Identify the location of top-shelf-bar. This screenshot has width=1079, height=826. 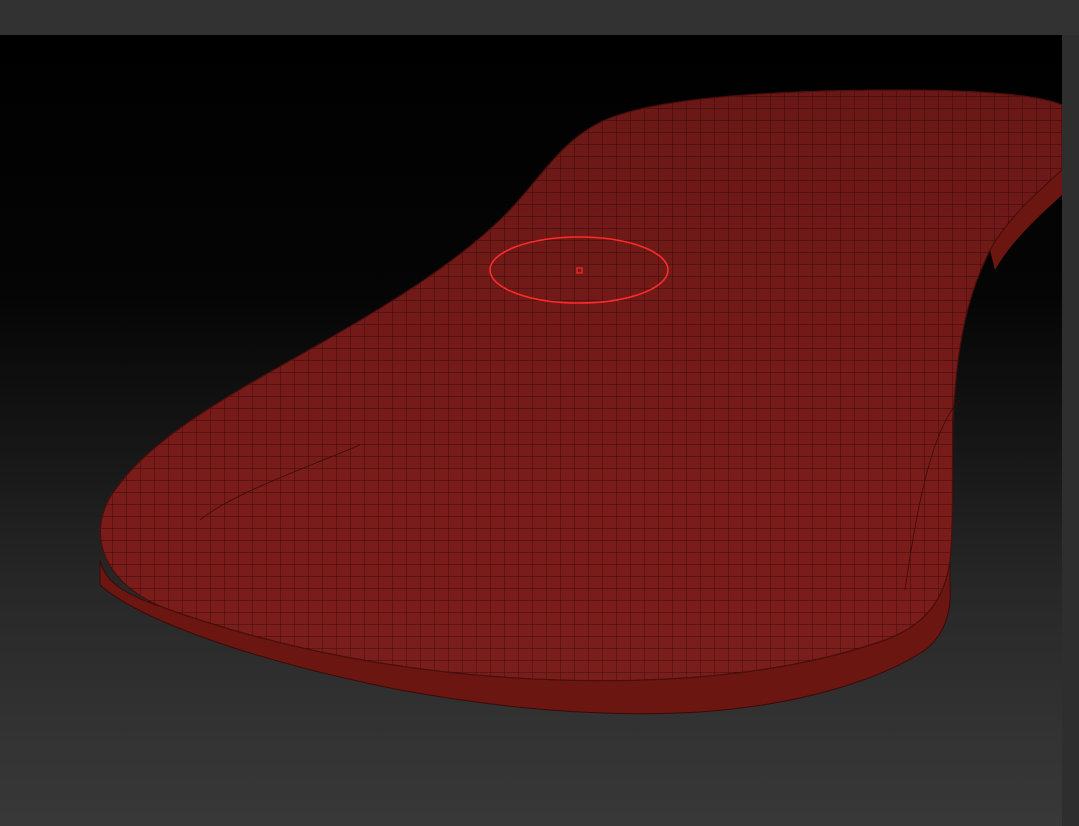
(539, 17).